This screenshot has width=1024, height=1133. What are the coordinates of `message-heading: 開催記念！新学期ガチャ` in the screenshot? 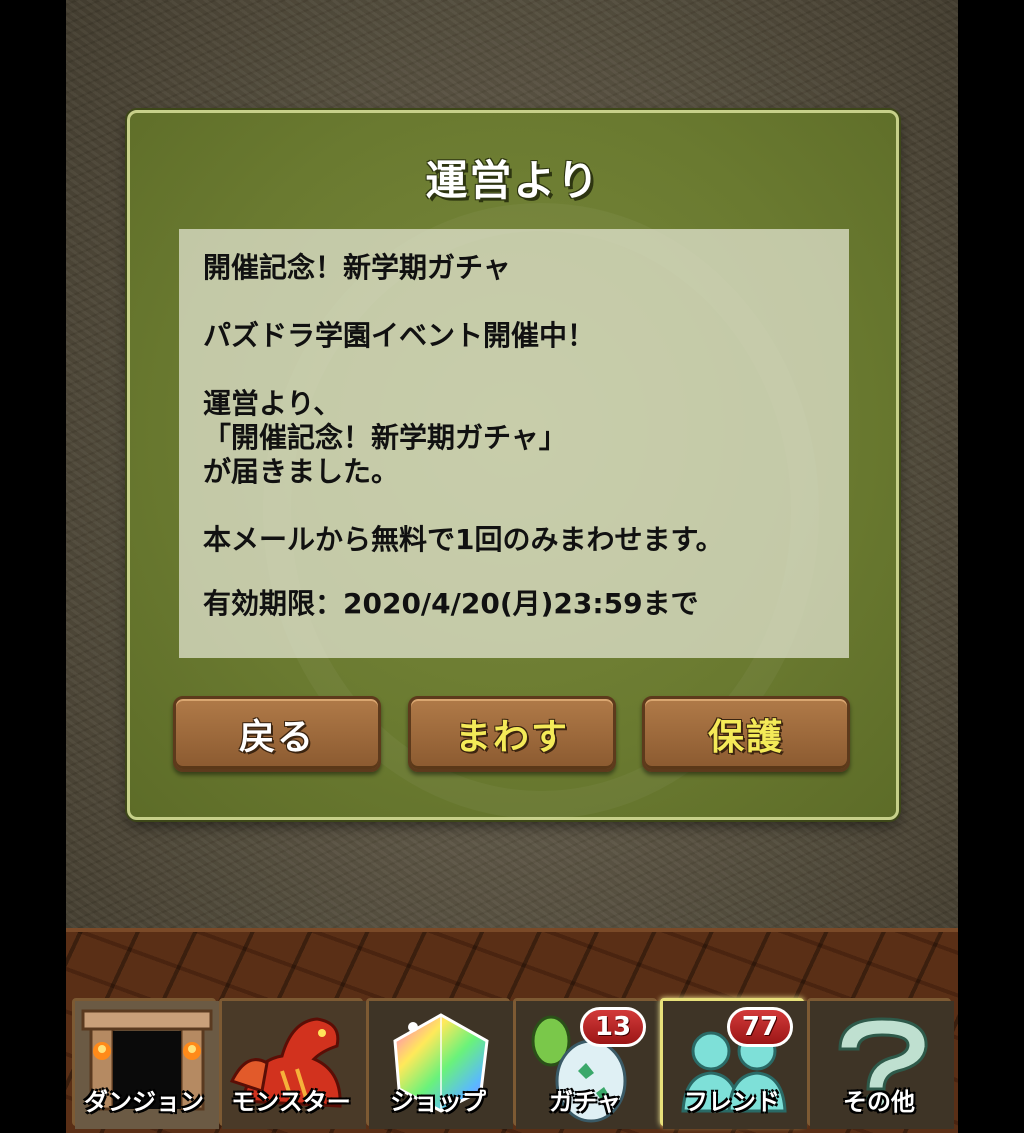 It's located at (357, 267).